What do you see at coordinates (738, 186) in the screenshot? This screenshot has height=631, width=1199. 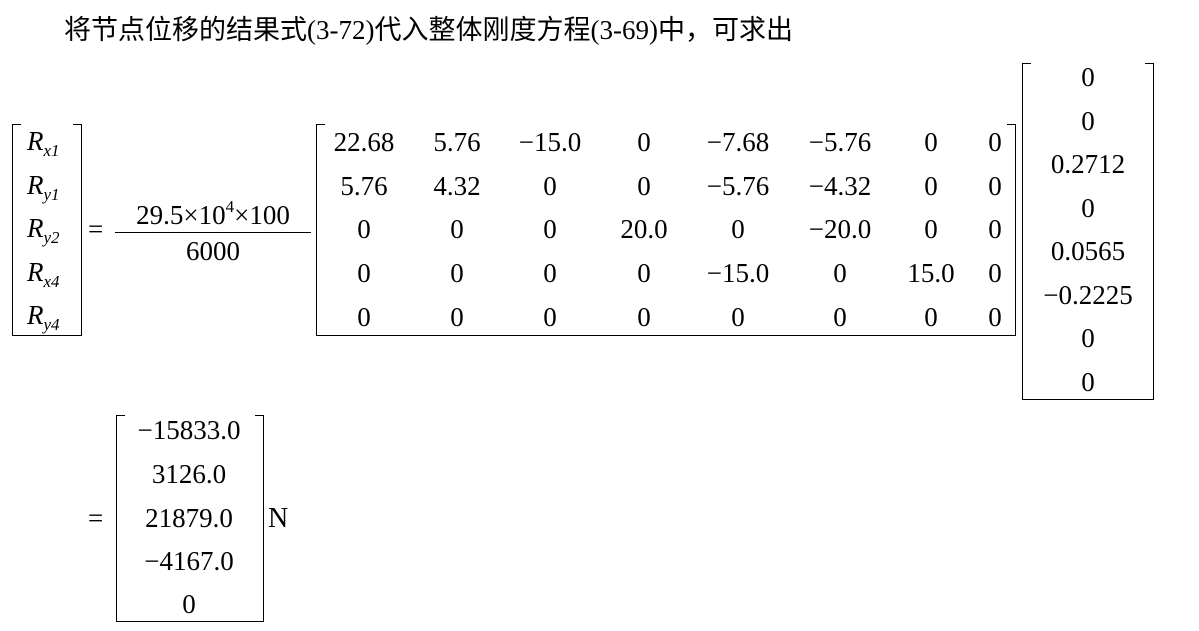 I see `matrix-cell: −5.76` at bounding box center [738, 186].